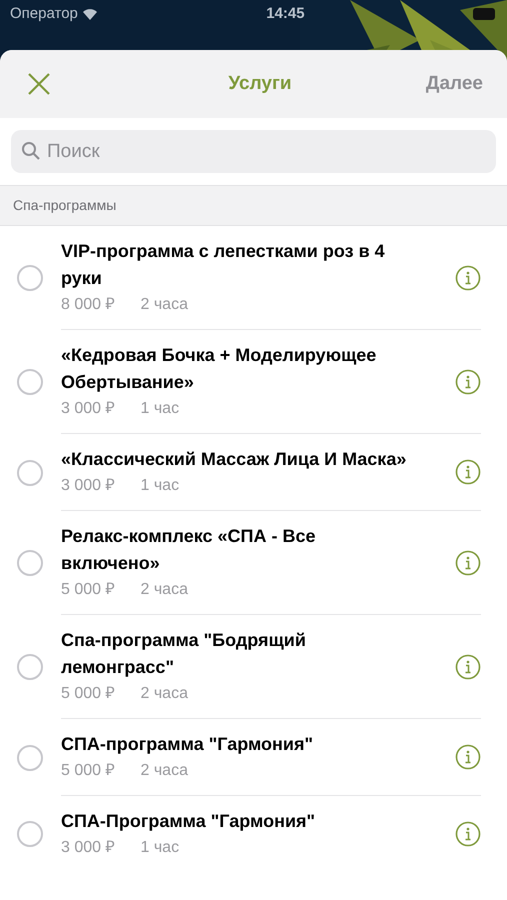 The width and height of the screenshot is (507, 900). Describe the element at coordinates (253, 151) in the screenshot. I see `search-field: Поиск` at that location.